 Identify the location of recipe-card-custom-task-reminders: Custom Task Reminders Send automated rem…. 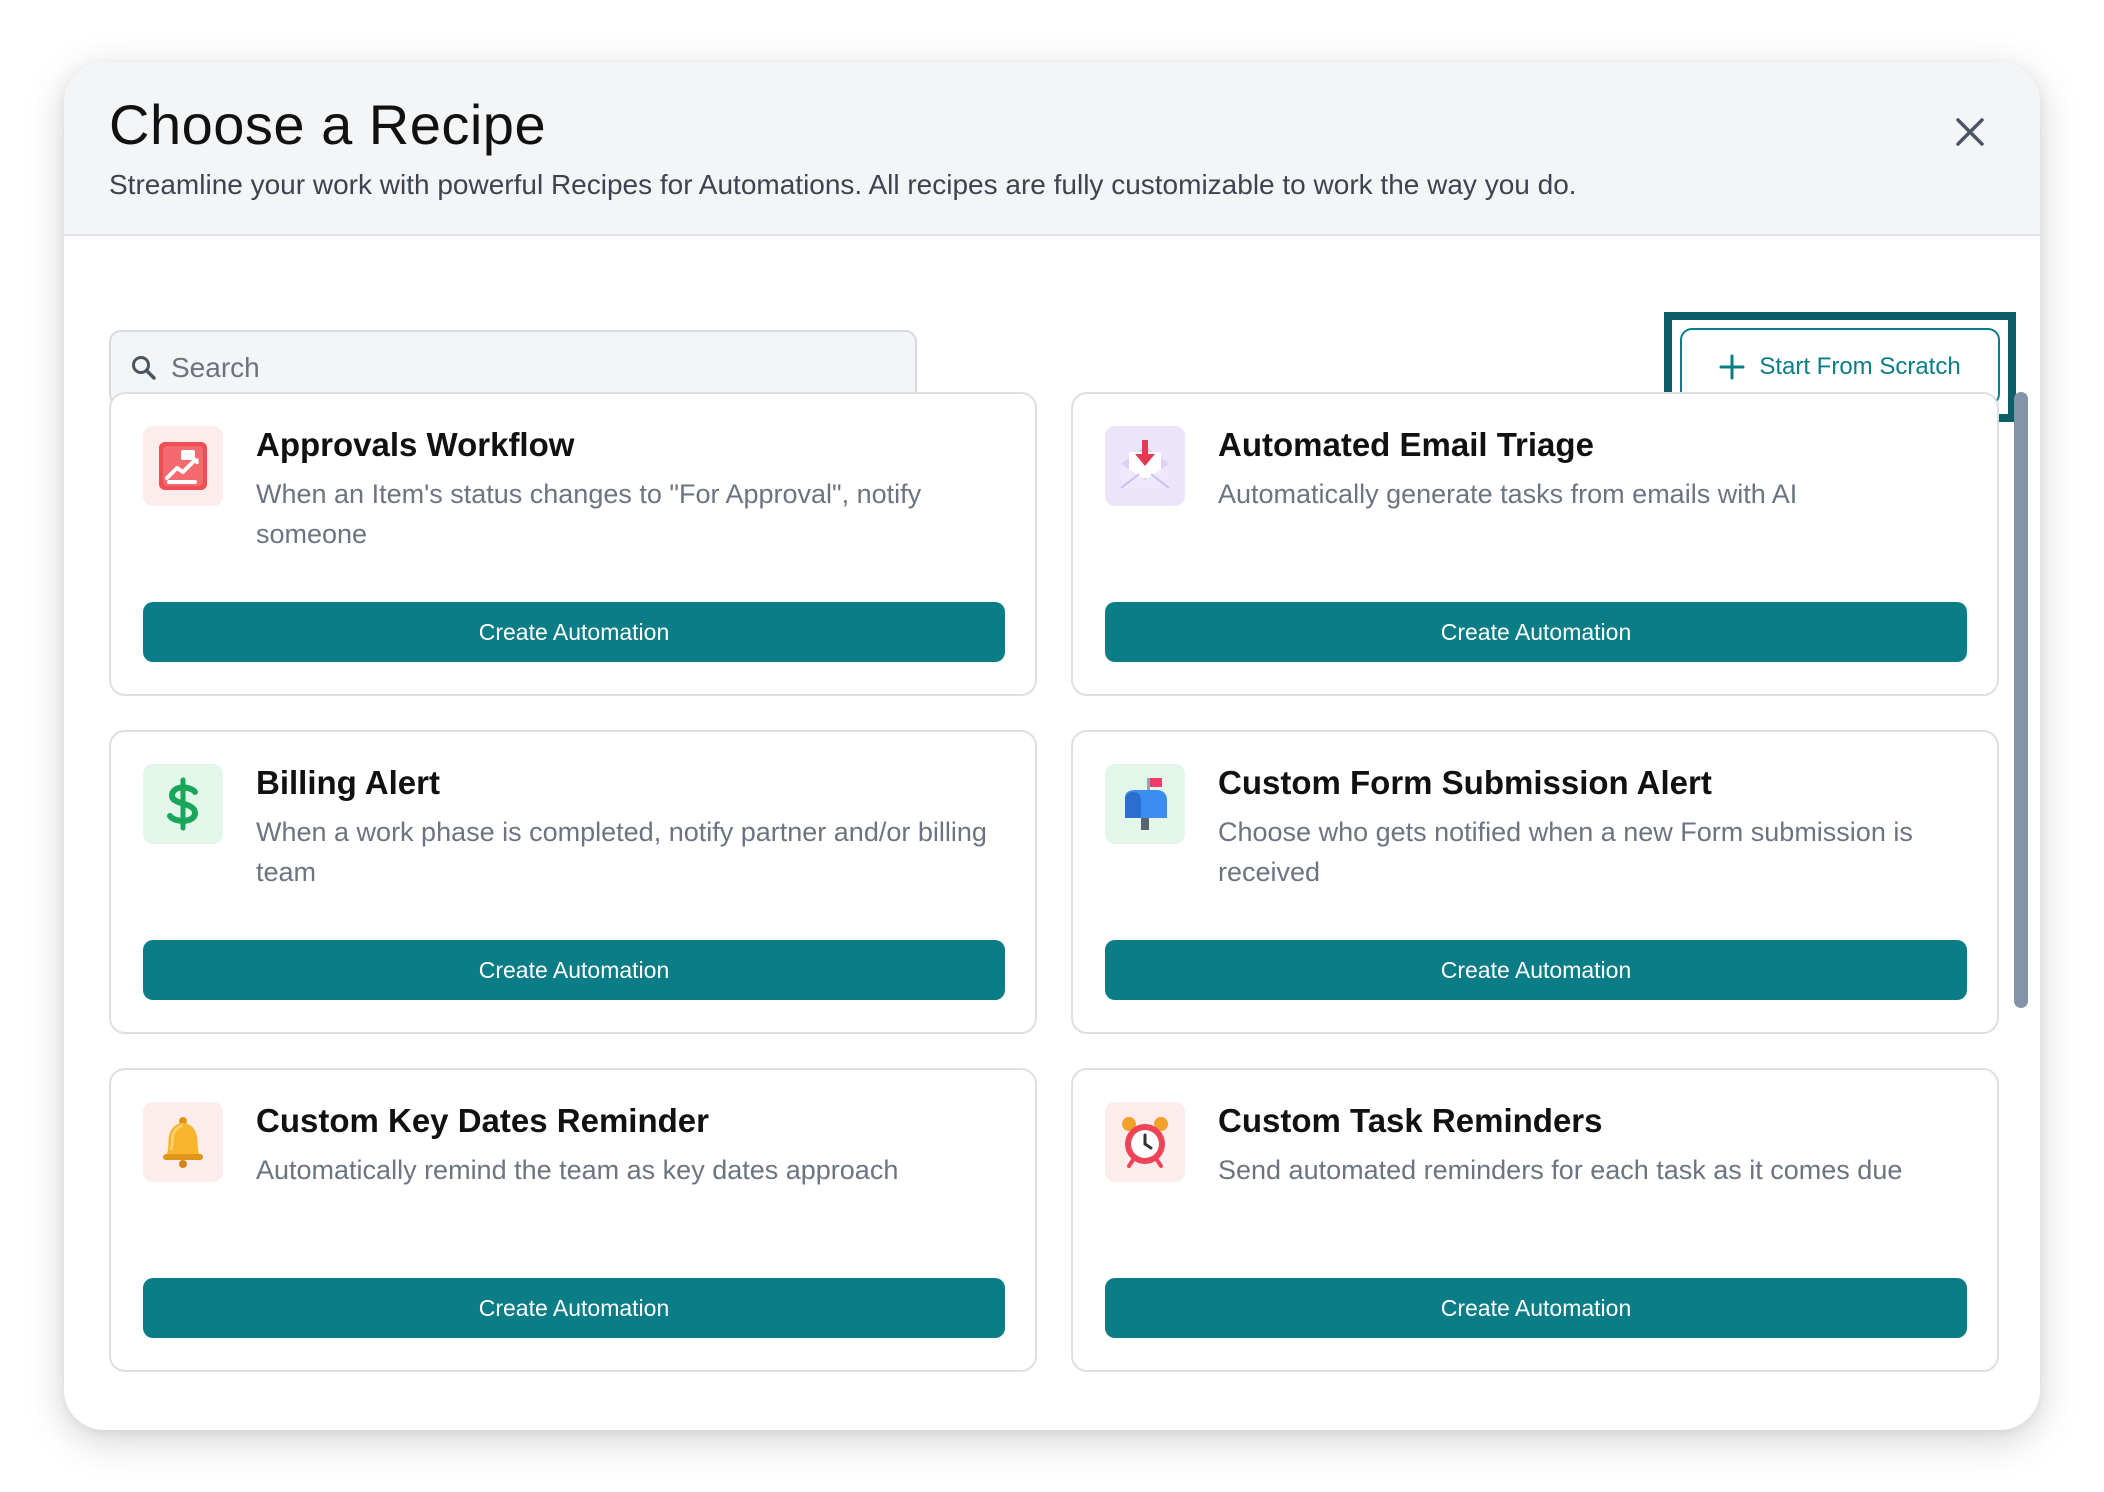
(1535, 1220).